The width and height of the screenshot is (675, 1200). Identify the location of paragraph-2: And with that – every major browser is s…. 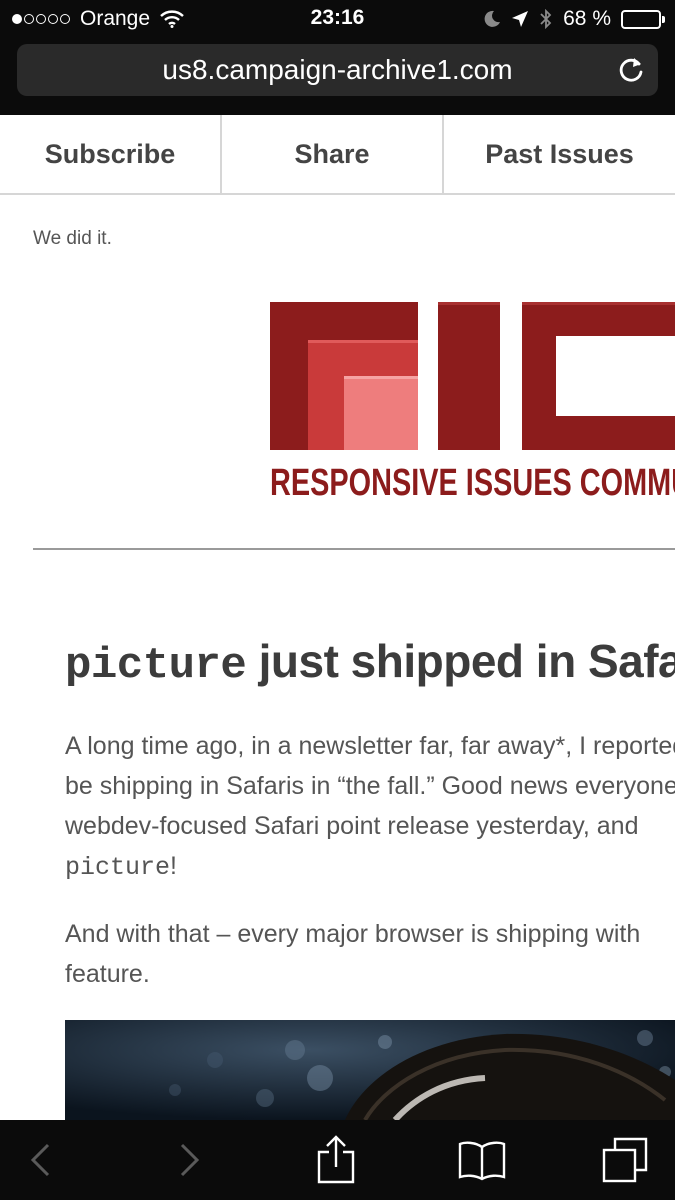
(370, 954).